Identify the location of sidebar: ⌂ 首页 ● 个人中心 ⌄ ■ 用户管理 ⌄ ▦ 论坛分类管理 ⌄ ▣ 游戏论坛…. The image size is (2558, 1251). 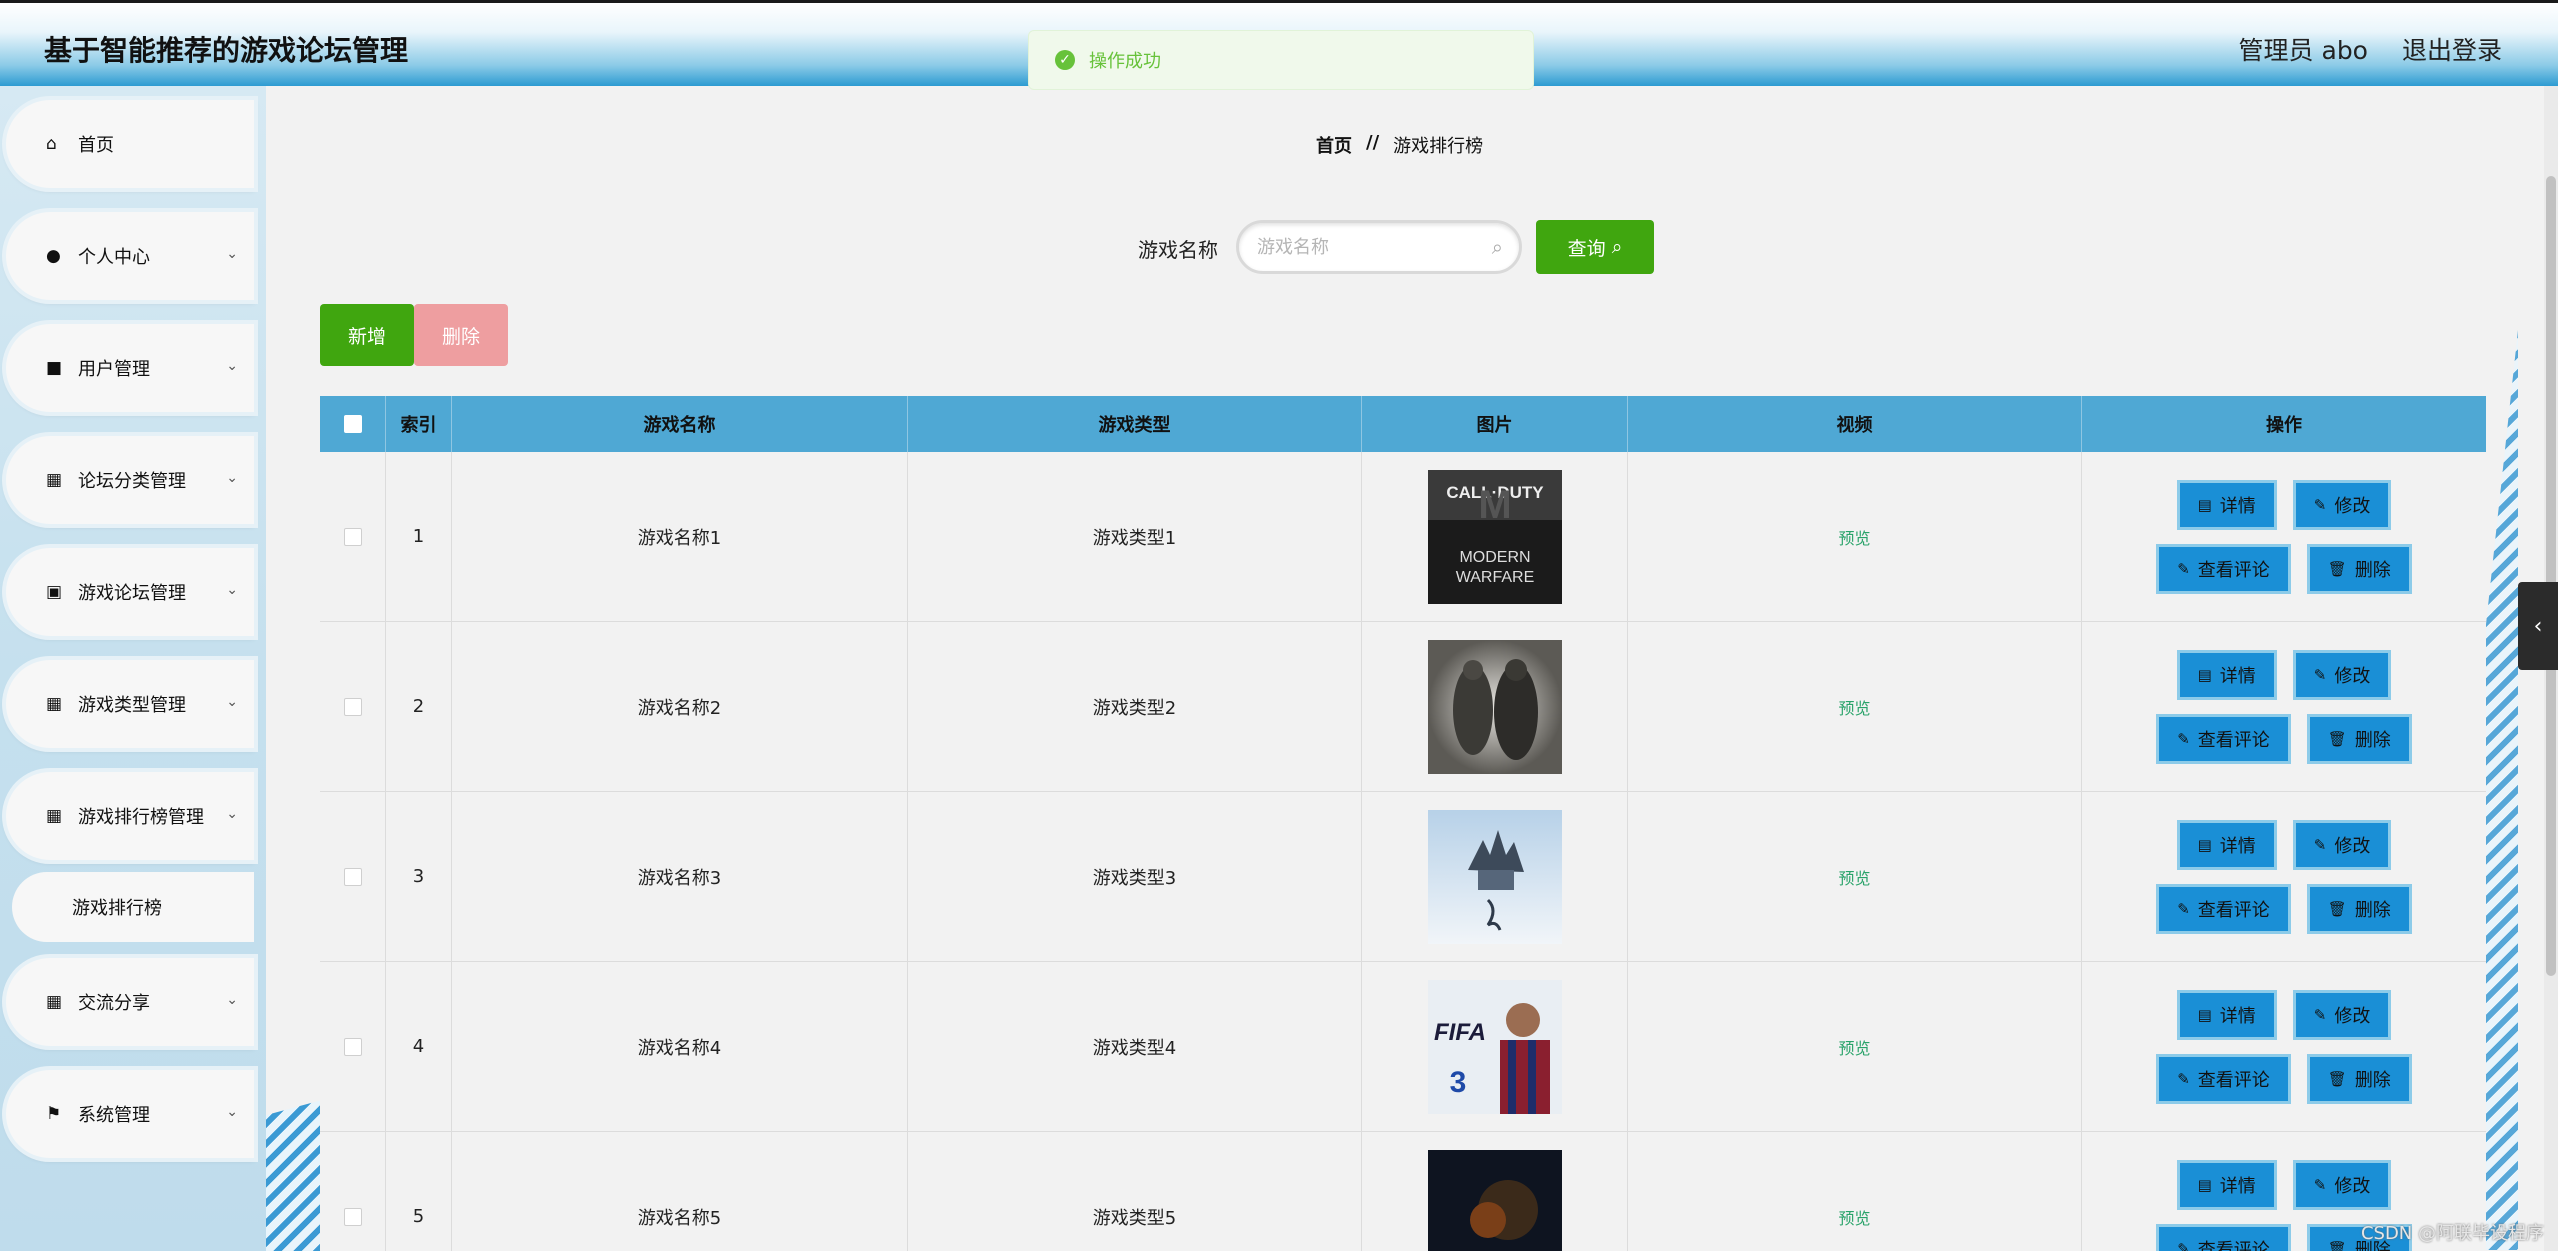
(133, 668).